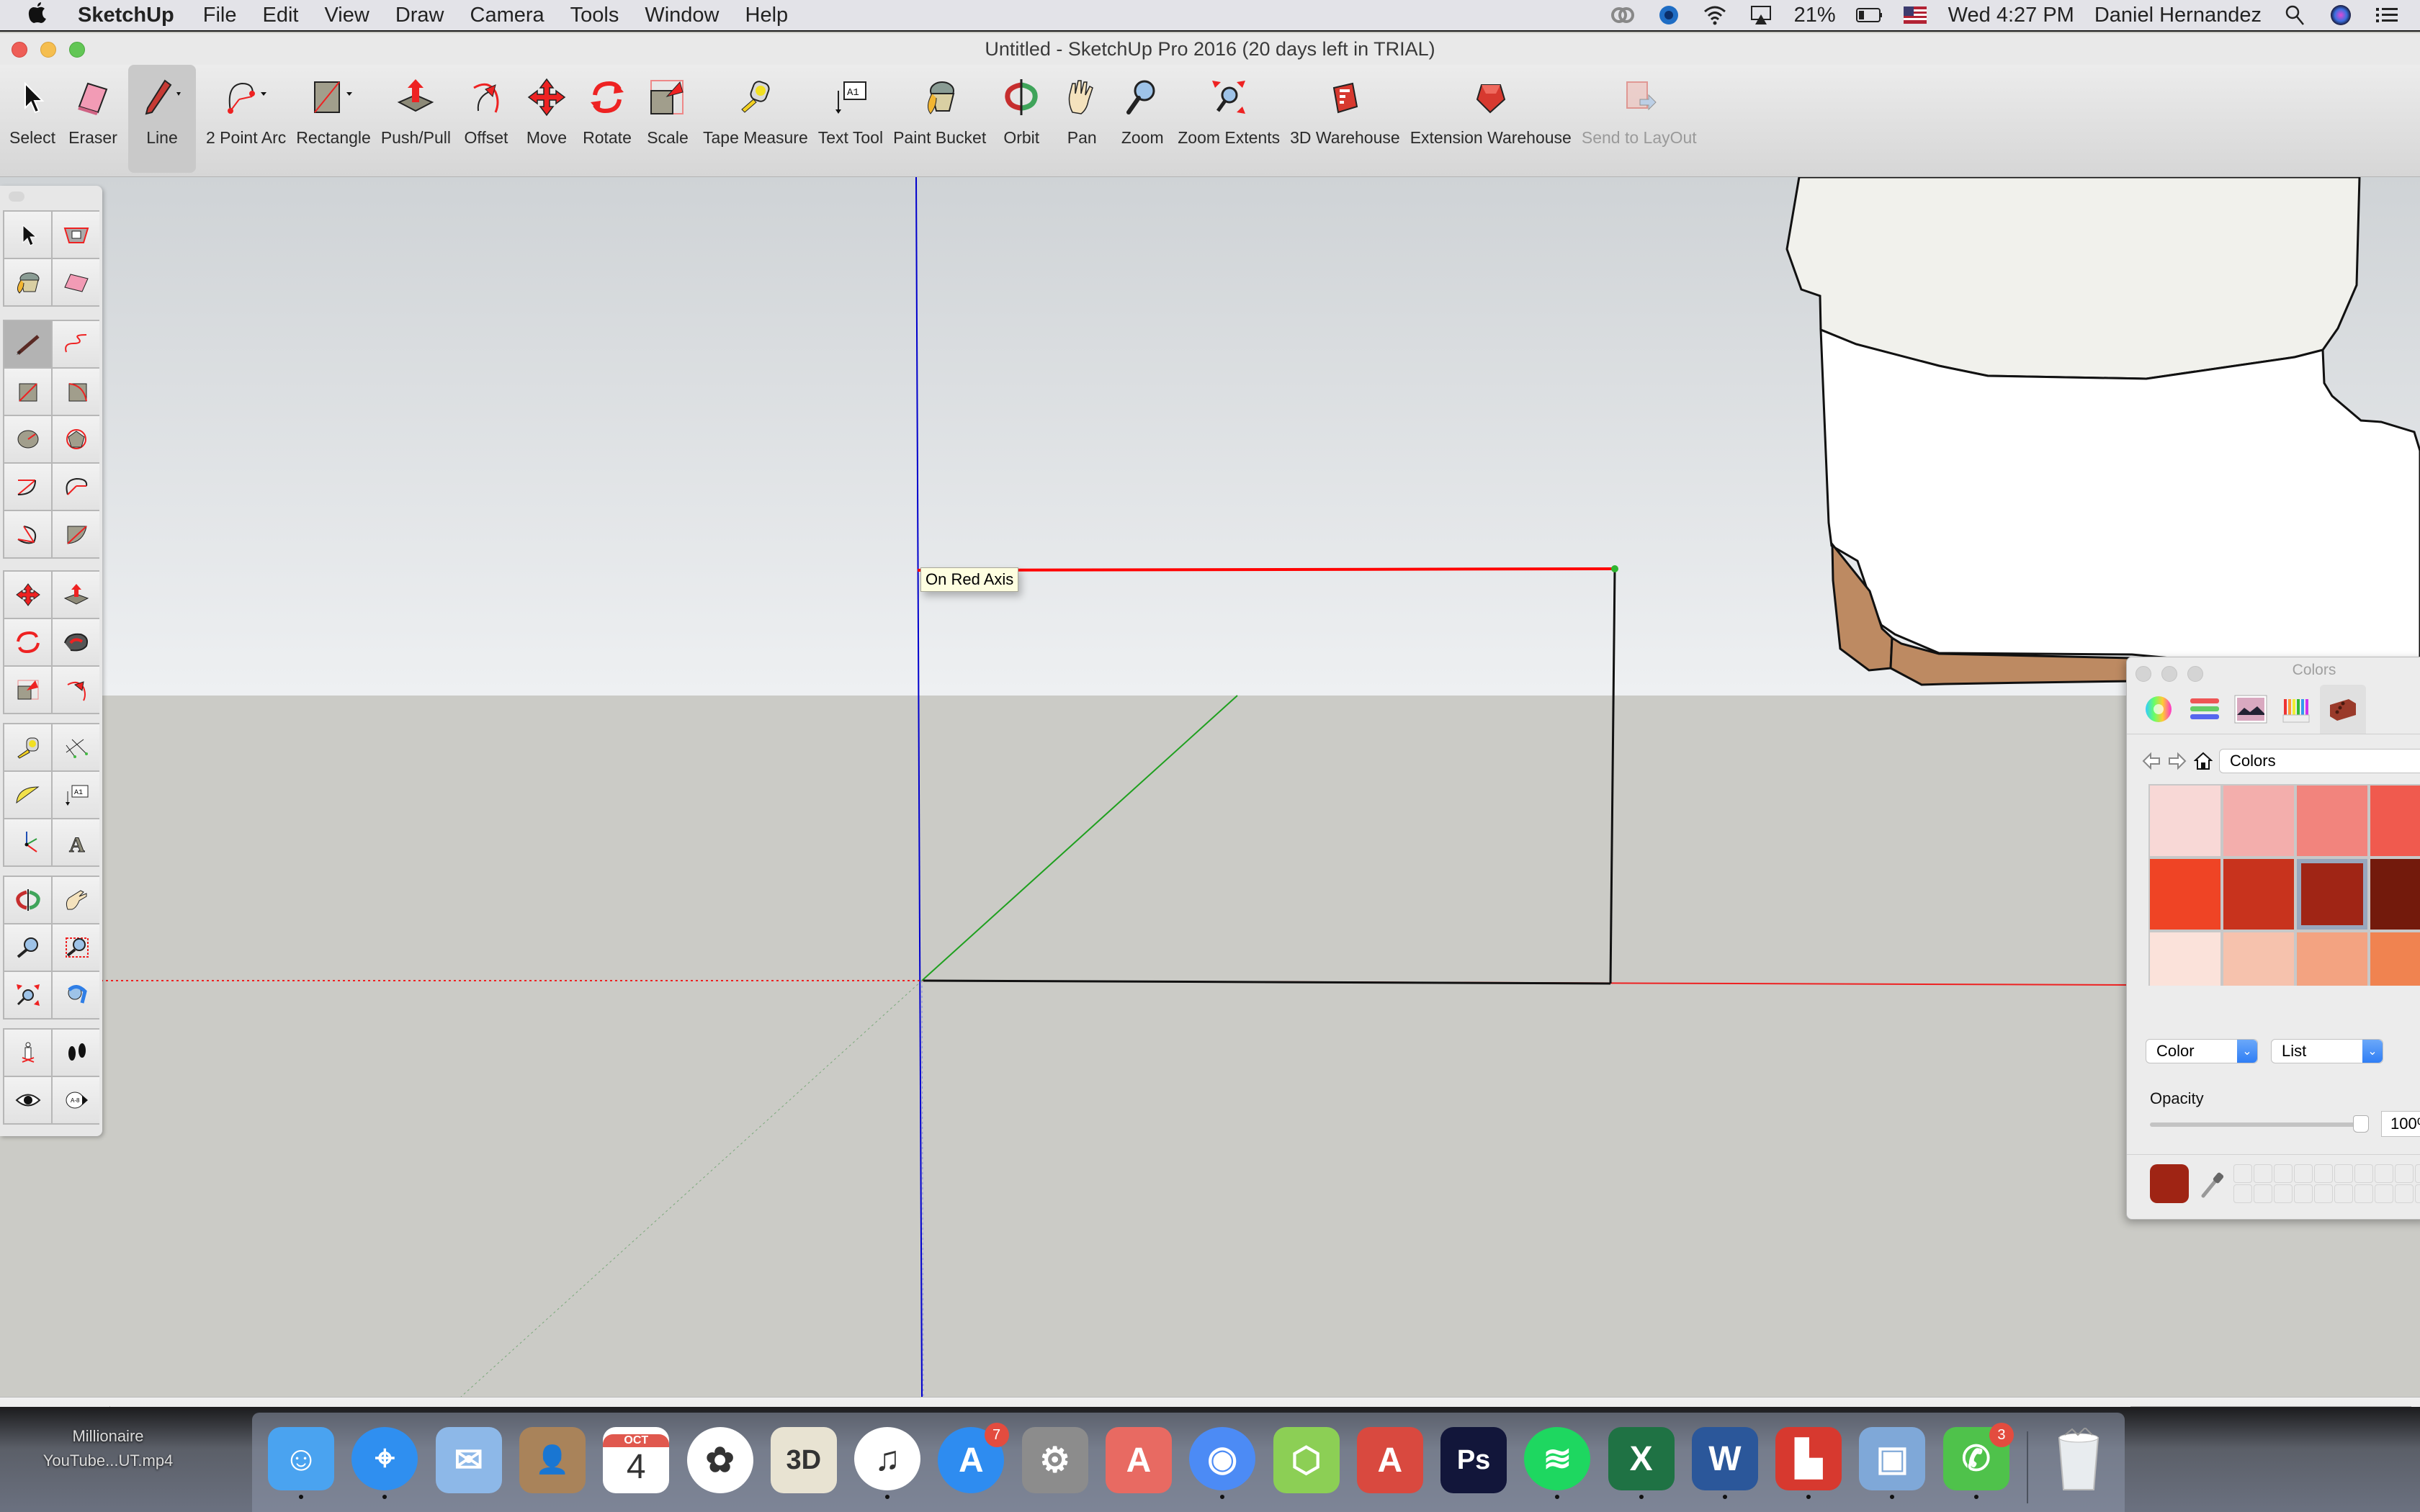 The height and width of the screenshot is (1512, 2420). Describe the element at coordinates (1142, 119) in the screenshot. I see `tool-zoom: Zoom` at that location.